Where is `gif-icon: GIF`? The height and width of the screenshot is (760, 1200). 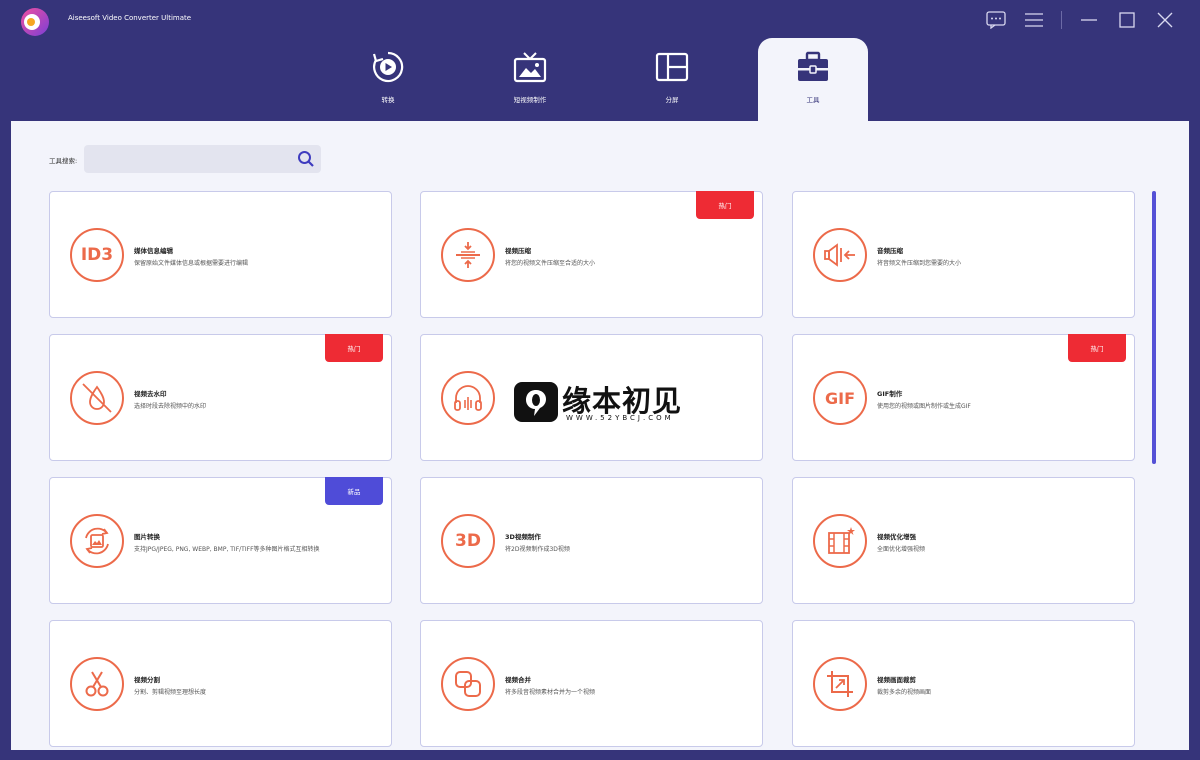 gif-icon: GIF is located at coordinates (840, 398).